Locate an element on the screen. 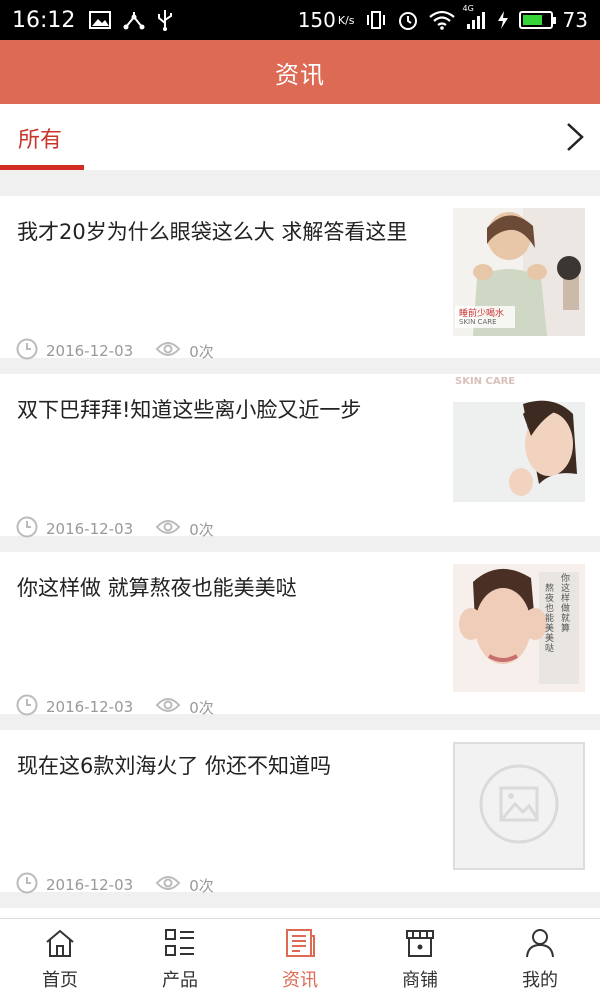 The image size is (600, 1000). app-header: 资讯 is located at coordinates (300, 72).